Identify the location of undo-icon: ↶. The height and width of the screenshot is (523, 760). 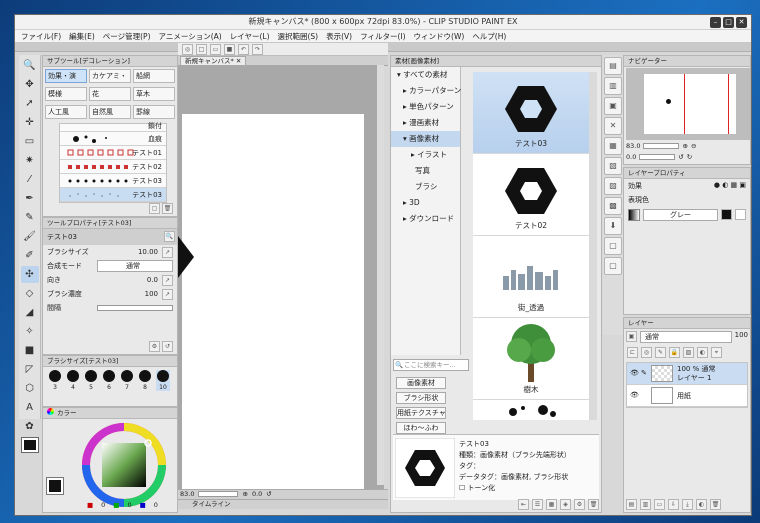
(243, 49).